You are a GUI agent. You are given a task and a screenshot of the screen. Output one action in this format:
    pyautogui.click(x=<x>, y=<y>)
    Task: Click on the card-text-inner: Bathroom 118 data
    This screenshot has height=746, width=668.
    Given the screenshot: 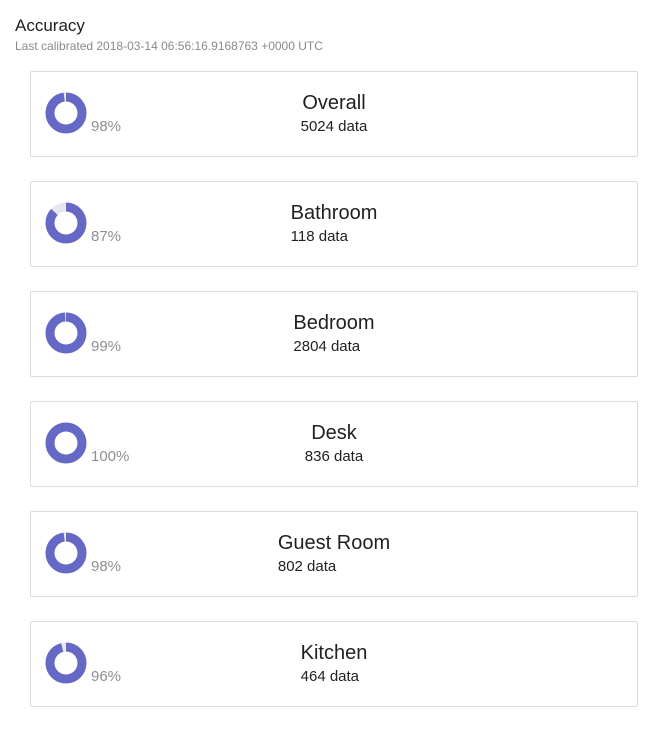 What is the action you would take?
    pyautogui.click(x=334, y=224)
    